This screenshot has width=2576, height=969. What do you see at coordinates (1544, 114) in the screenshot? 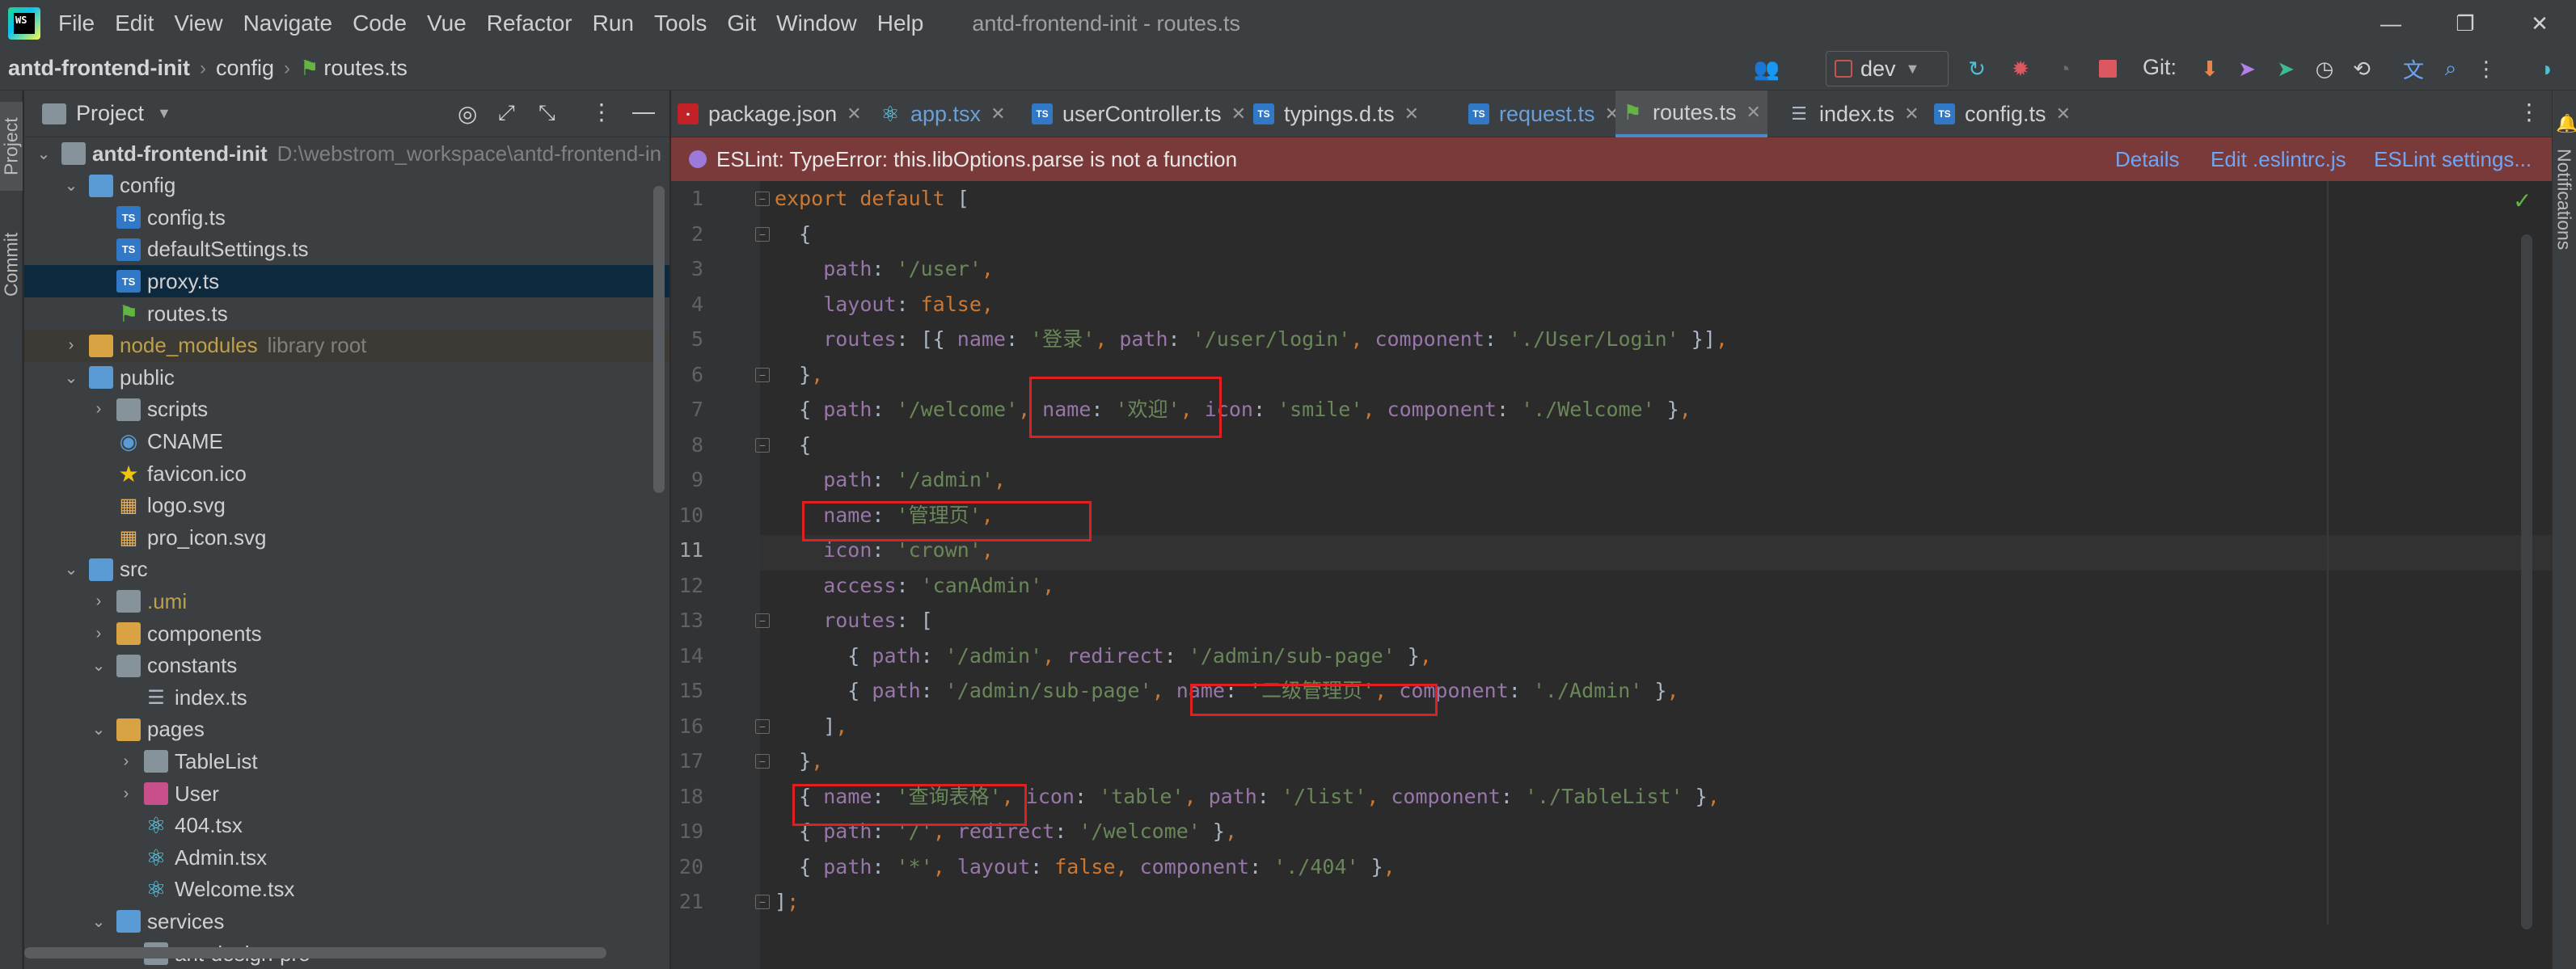
I see `tab-request-ts: TS request.ts ✕` at bounding box center [1544, 114].